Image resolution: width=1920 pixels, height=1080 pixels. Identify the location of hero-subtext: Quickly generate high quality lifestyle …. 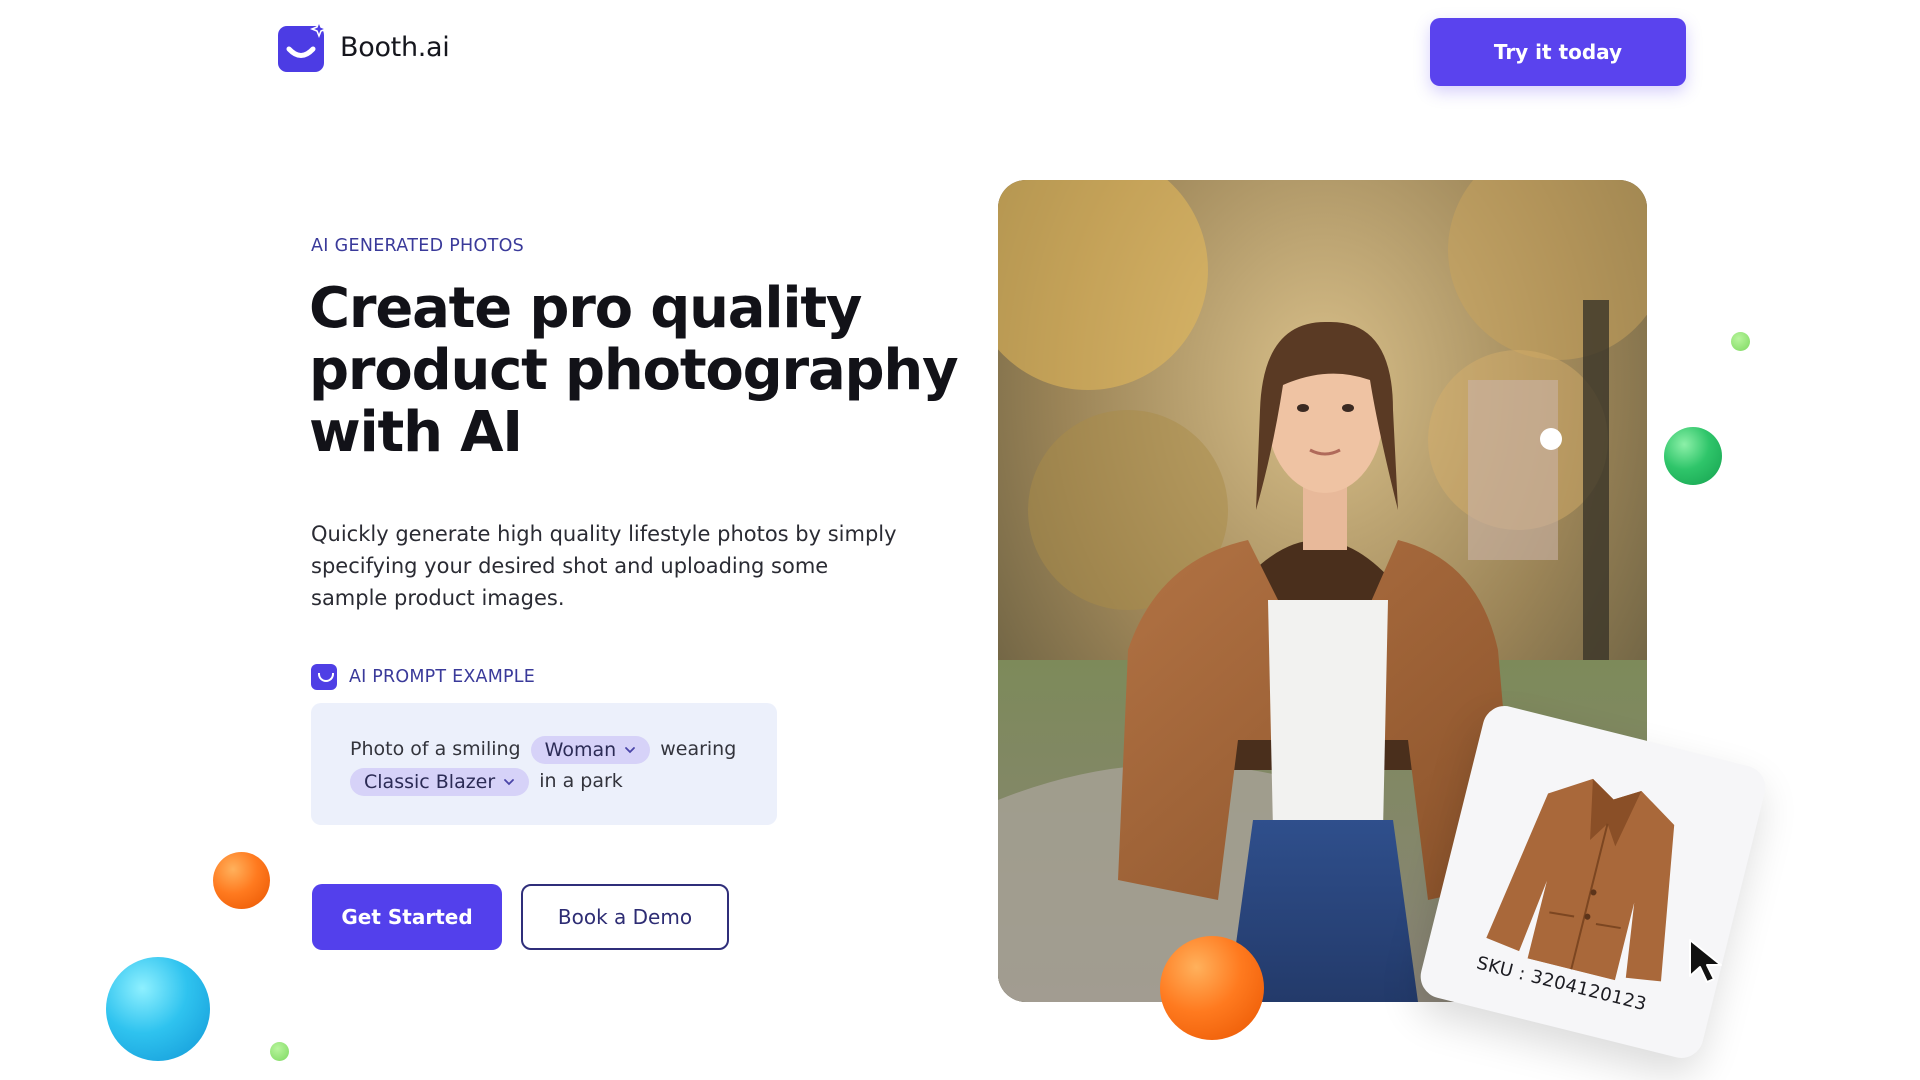
(604, 566).